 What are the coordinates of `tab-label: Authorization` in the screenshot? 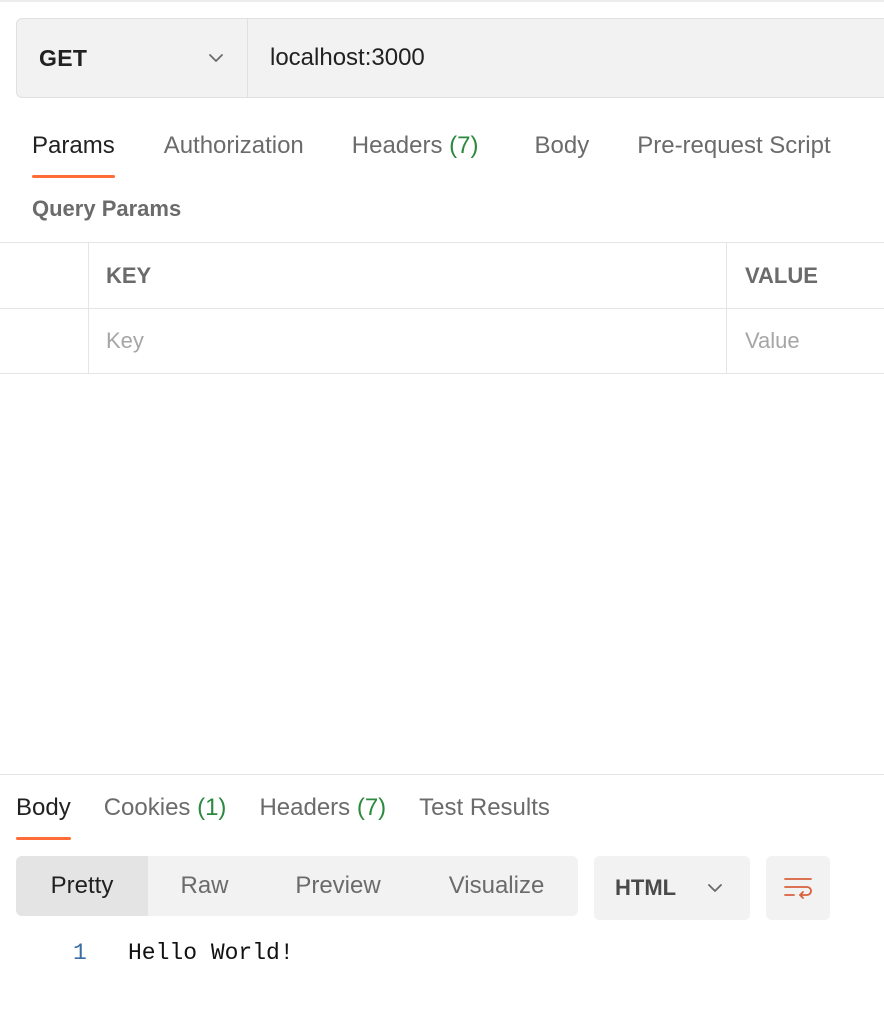 It's located at (233, 145).